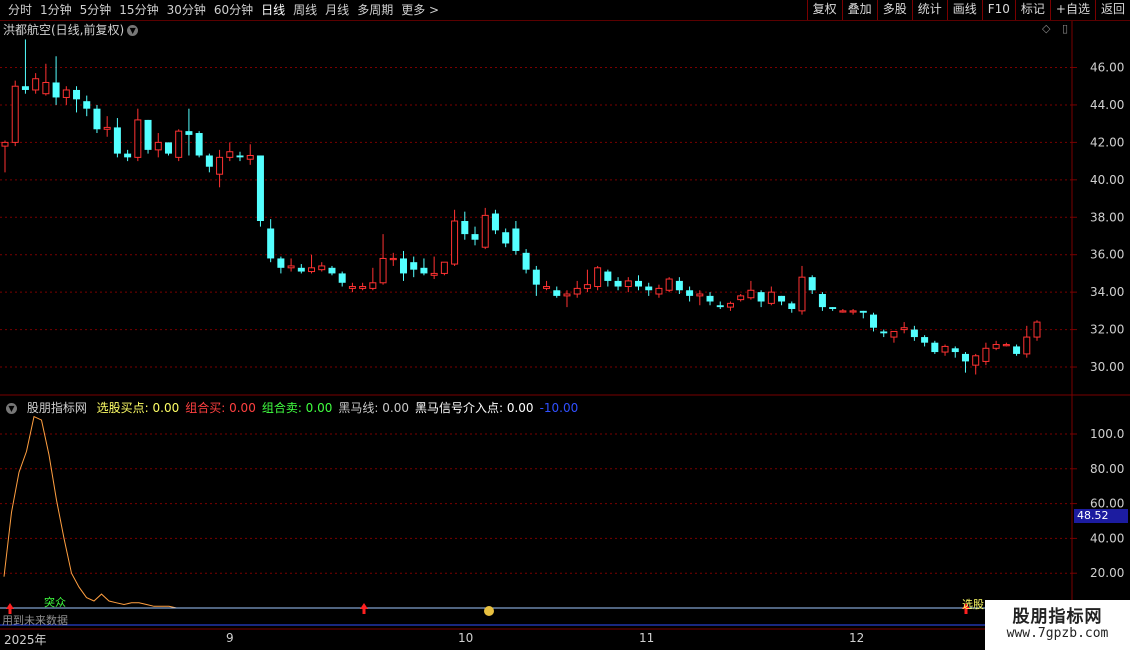 The image size is (1130, 650). Describe the element at coordinates (1107, 180) in the screenshot. I see `price-axis-label: 40.00` at that location.